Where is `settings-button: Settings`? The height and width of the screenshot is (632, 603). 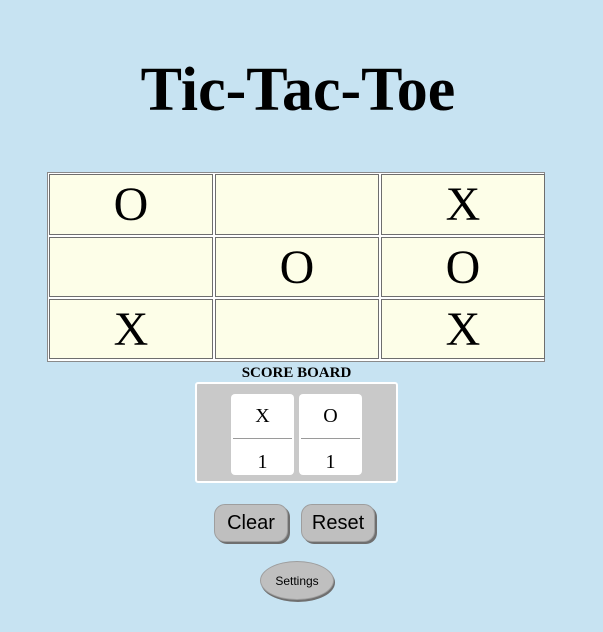
settings-button: Settings is located at coordinates (297, 580).